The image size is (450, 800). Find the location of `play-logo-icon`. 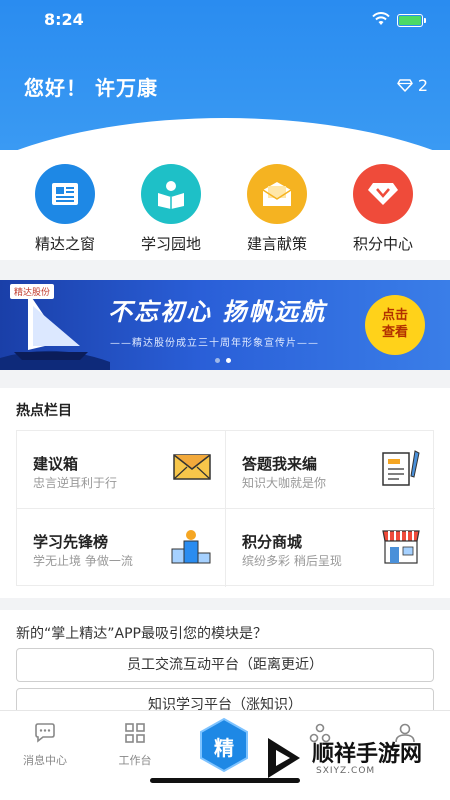

play-logo-icon is located at coordinates (284, 758).